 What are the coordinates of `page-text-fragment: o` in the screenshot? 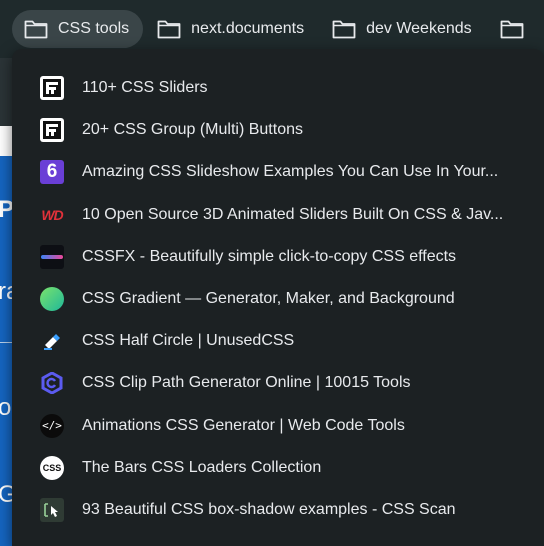 It's located at (6, 407).